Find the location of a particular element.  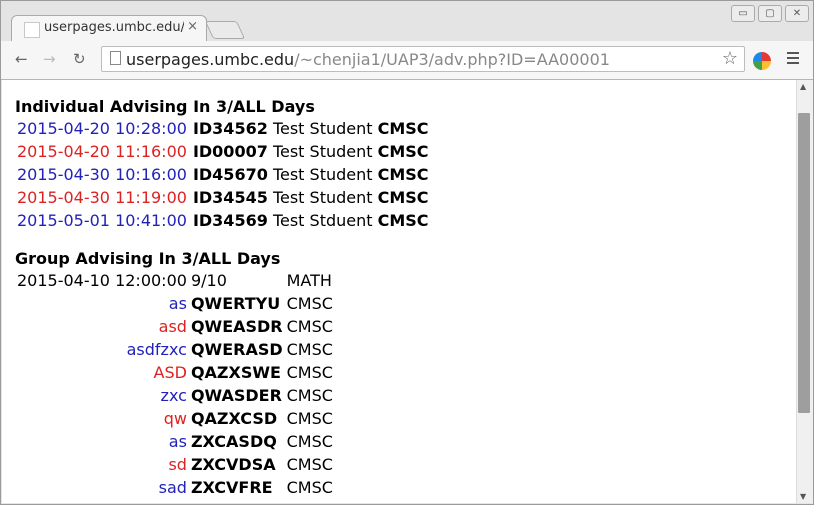

group-member-row: sad ZXCVFRE CMSC is located at coordinates (175, 487).